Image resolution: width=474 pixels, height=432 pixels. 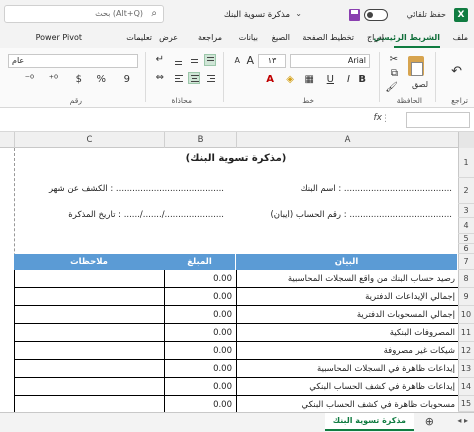 I want to click on font-color-icon: A, so click(x=270, y=79).